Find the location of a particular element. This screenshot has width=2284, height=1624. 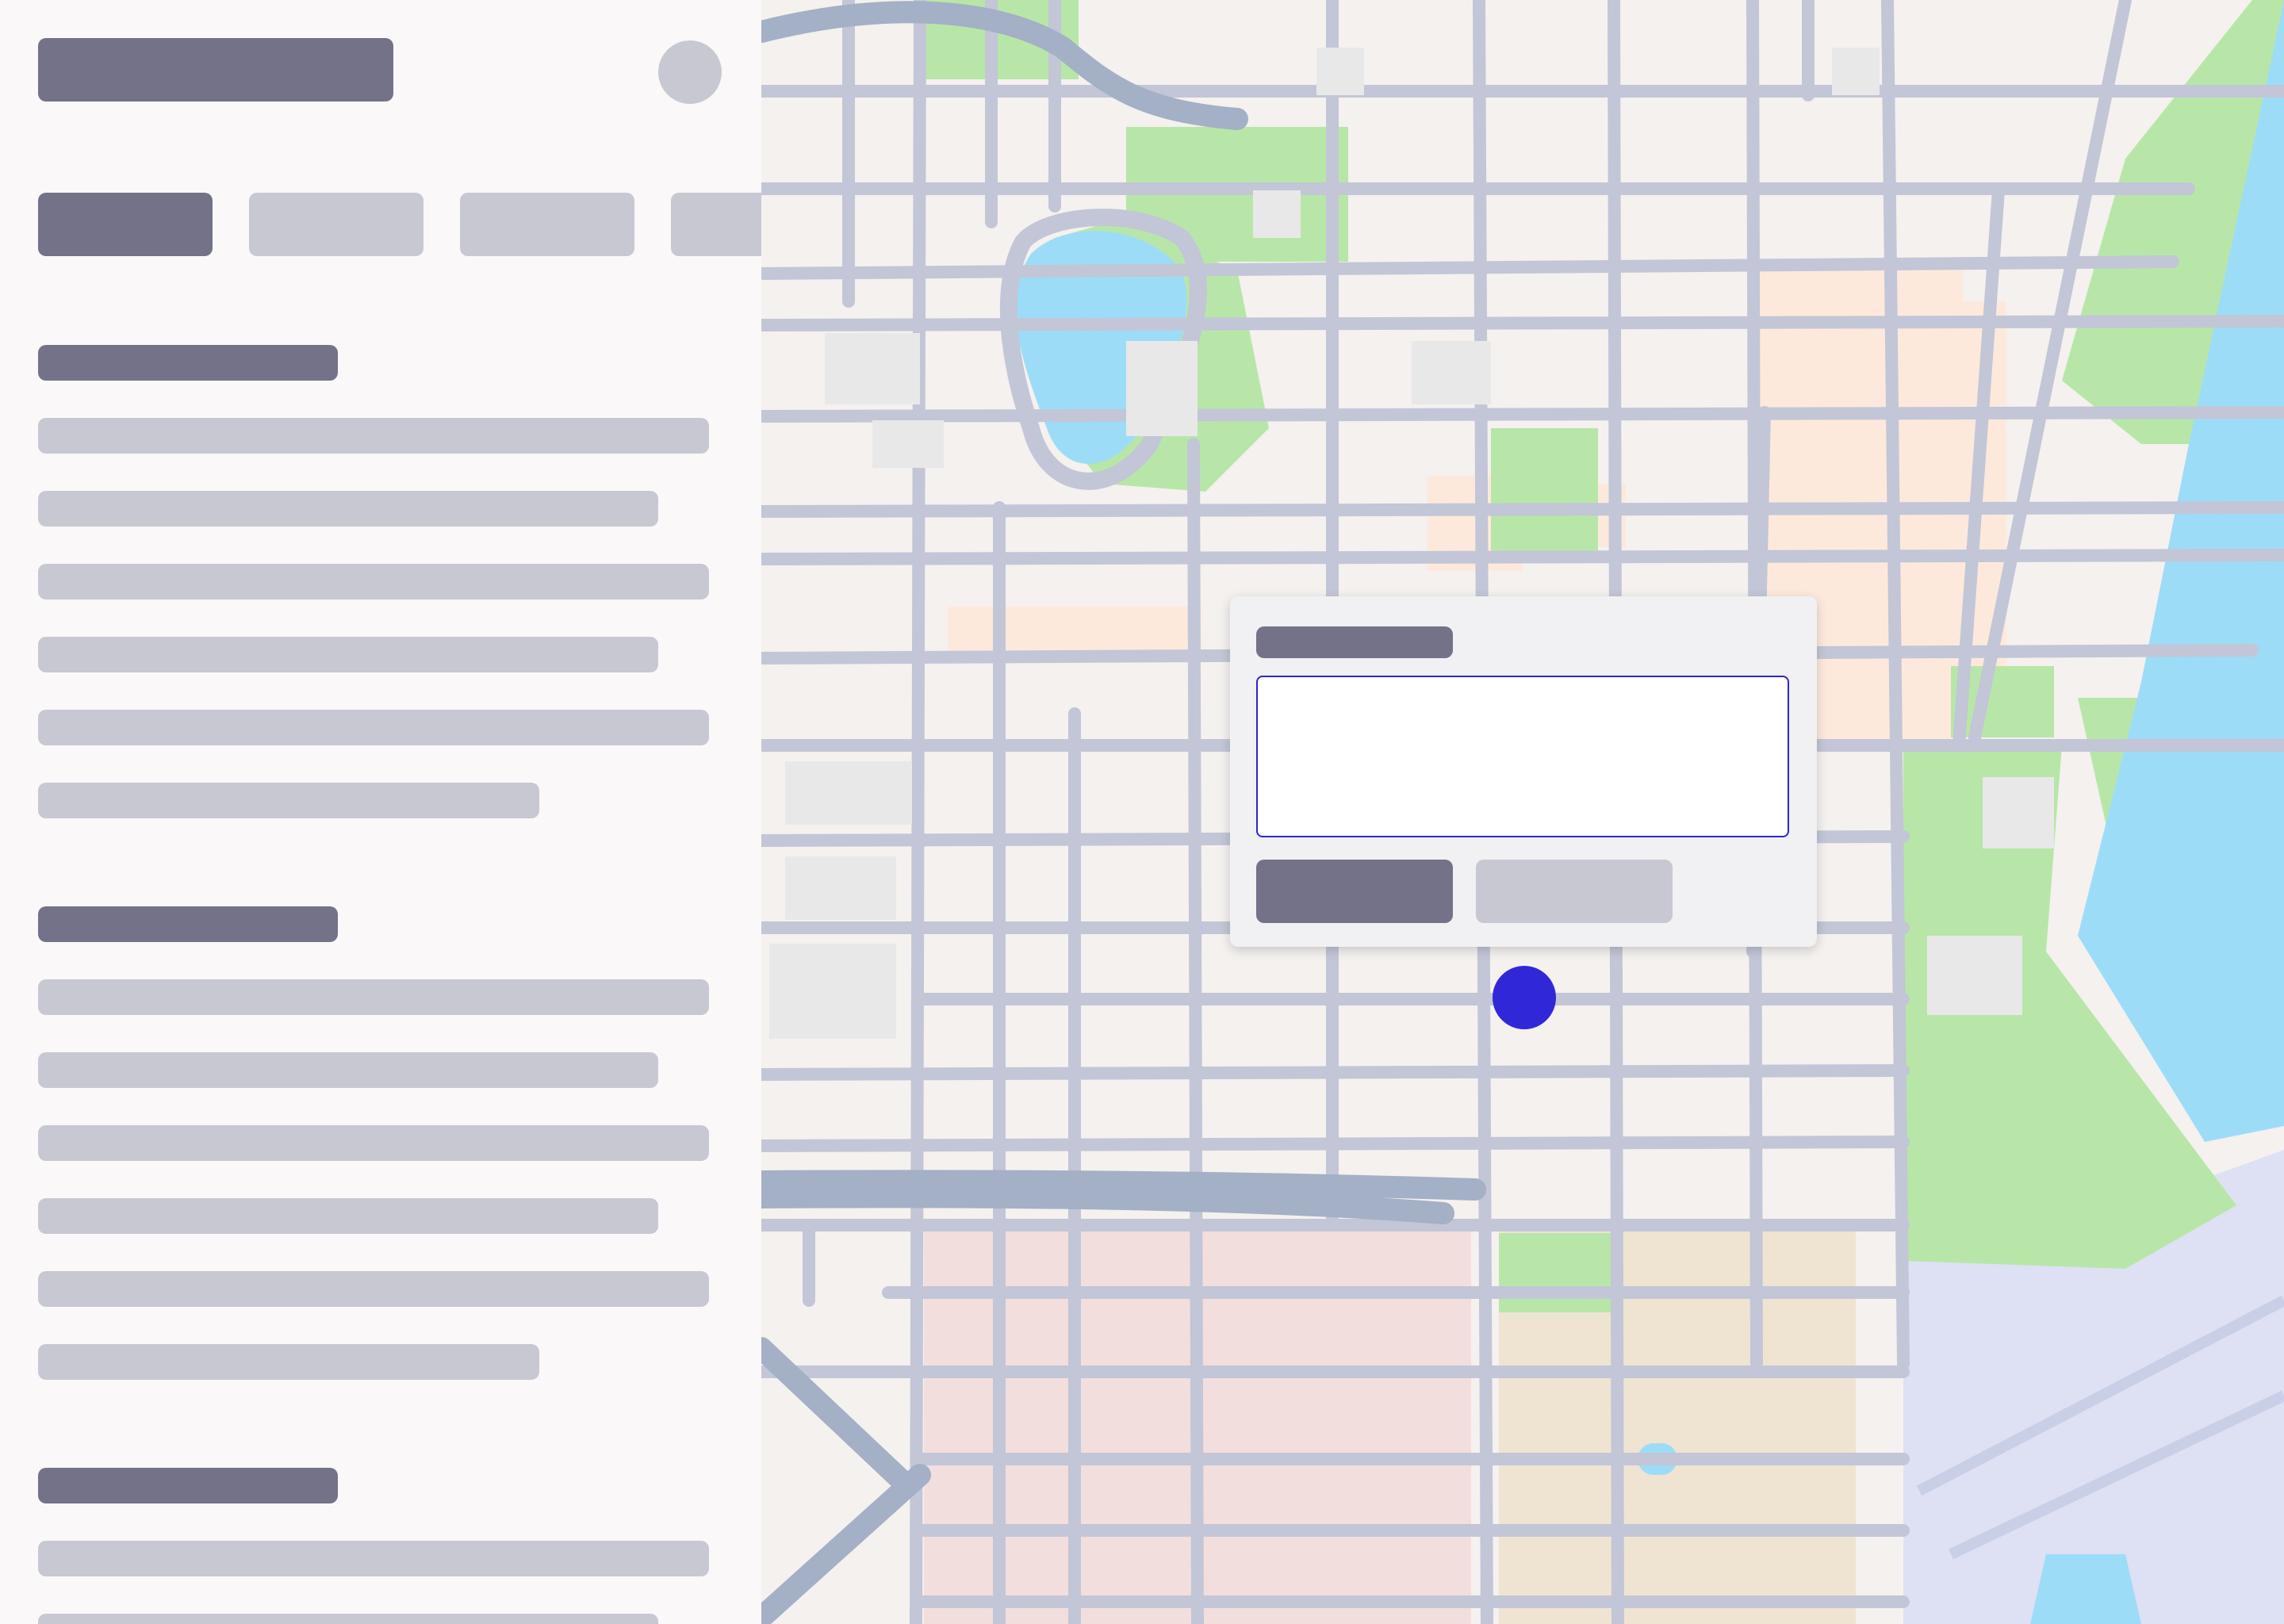

avatar is located at coordinates (690, 72).